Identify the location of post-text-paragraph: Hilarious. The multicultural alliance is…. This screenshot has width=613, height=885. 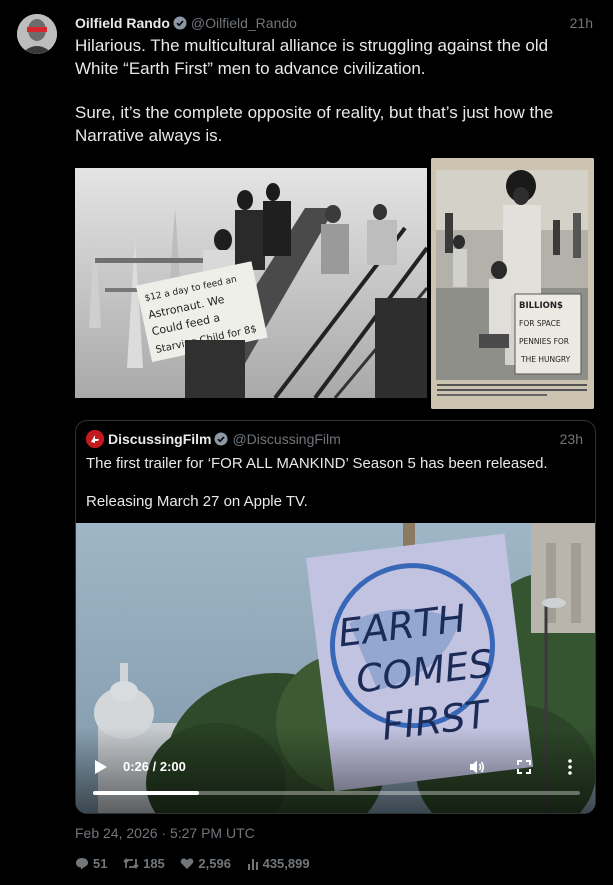
(312, 57).